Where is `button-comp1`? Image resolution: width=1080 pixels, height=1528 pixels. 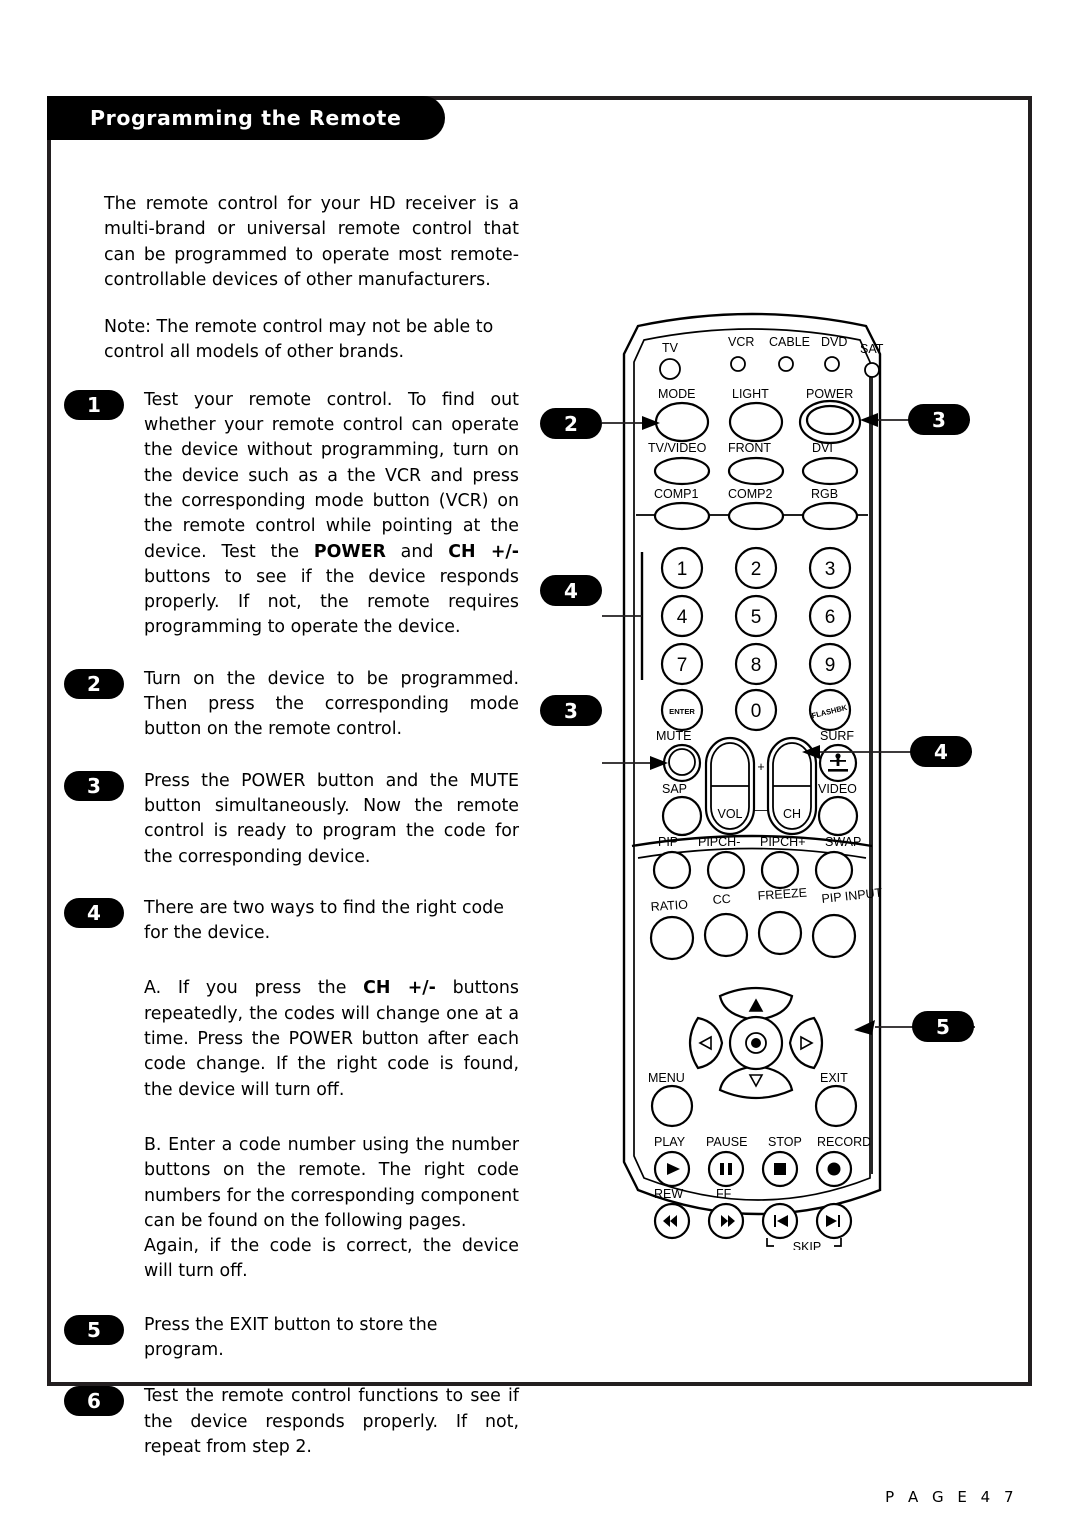 button-comp1 is located at coordinates (682, 516).